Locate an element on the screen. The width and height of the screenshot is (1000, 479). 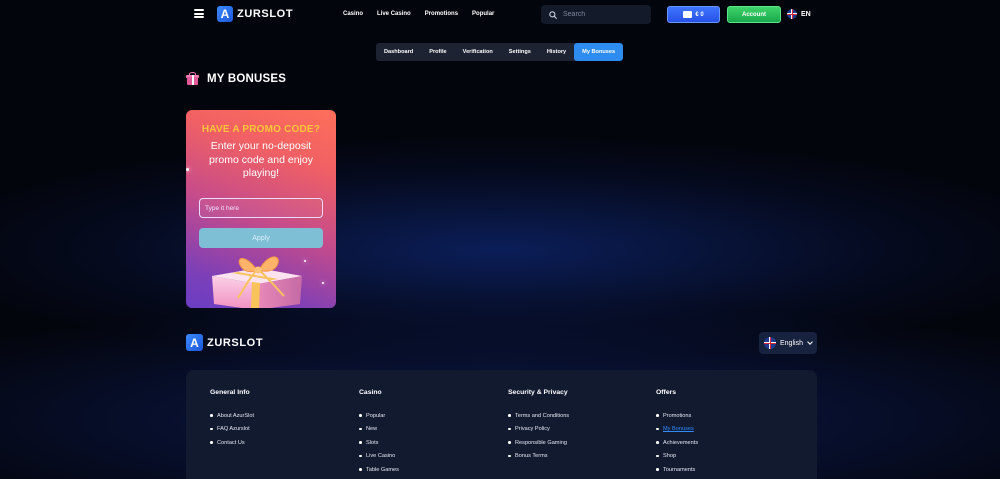
footer-link-privacy: Privacy Policy is located at coordinates (538, 430).